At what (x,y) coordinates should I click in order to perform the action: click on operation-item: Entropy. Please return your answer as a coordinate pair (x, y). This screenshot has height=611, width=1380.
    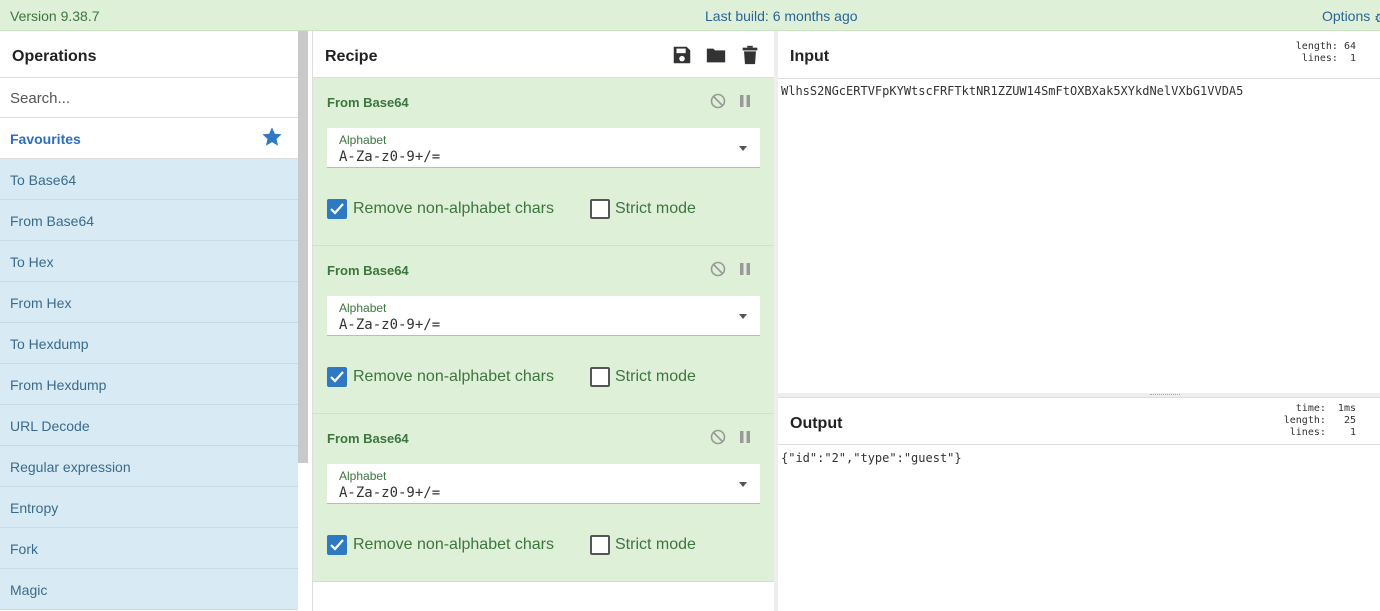
    Looking at the image, I should click on (149, 507).